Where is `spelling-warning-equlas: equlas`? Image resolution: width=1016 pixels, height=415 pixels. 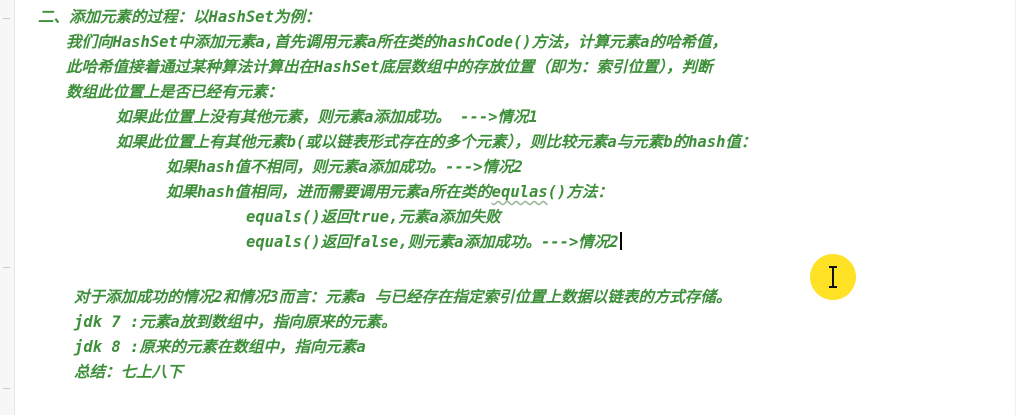 spelling-warning-equlas: equlas is located at coordinates (520, 192).